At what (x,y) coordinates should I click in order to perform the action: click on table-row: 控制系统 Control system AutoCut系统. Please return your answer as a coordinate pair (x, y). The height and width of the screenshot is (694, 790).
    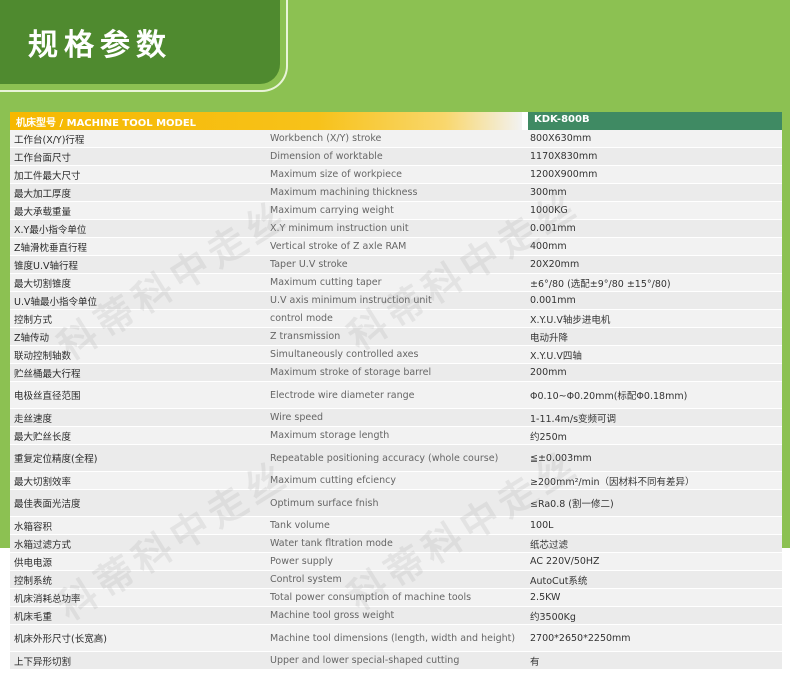
    Looking at the image, I should click on (396, 580).